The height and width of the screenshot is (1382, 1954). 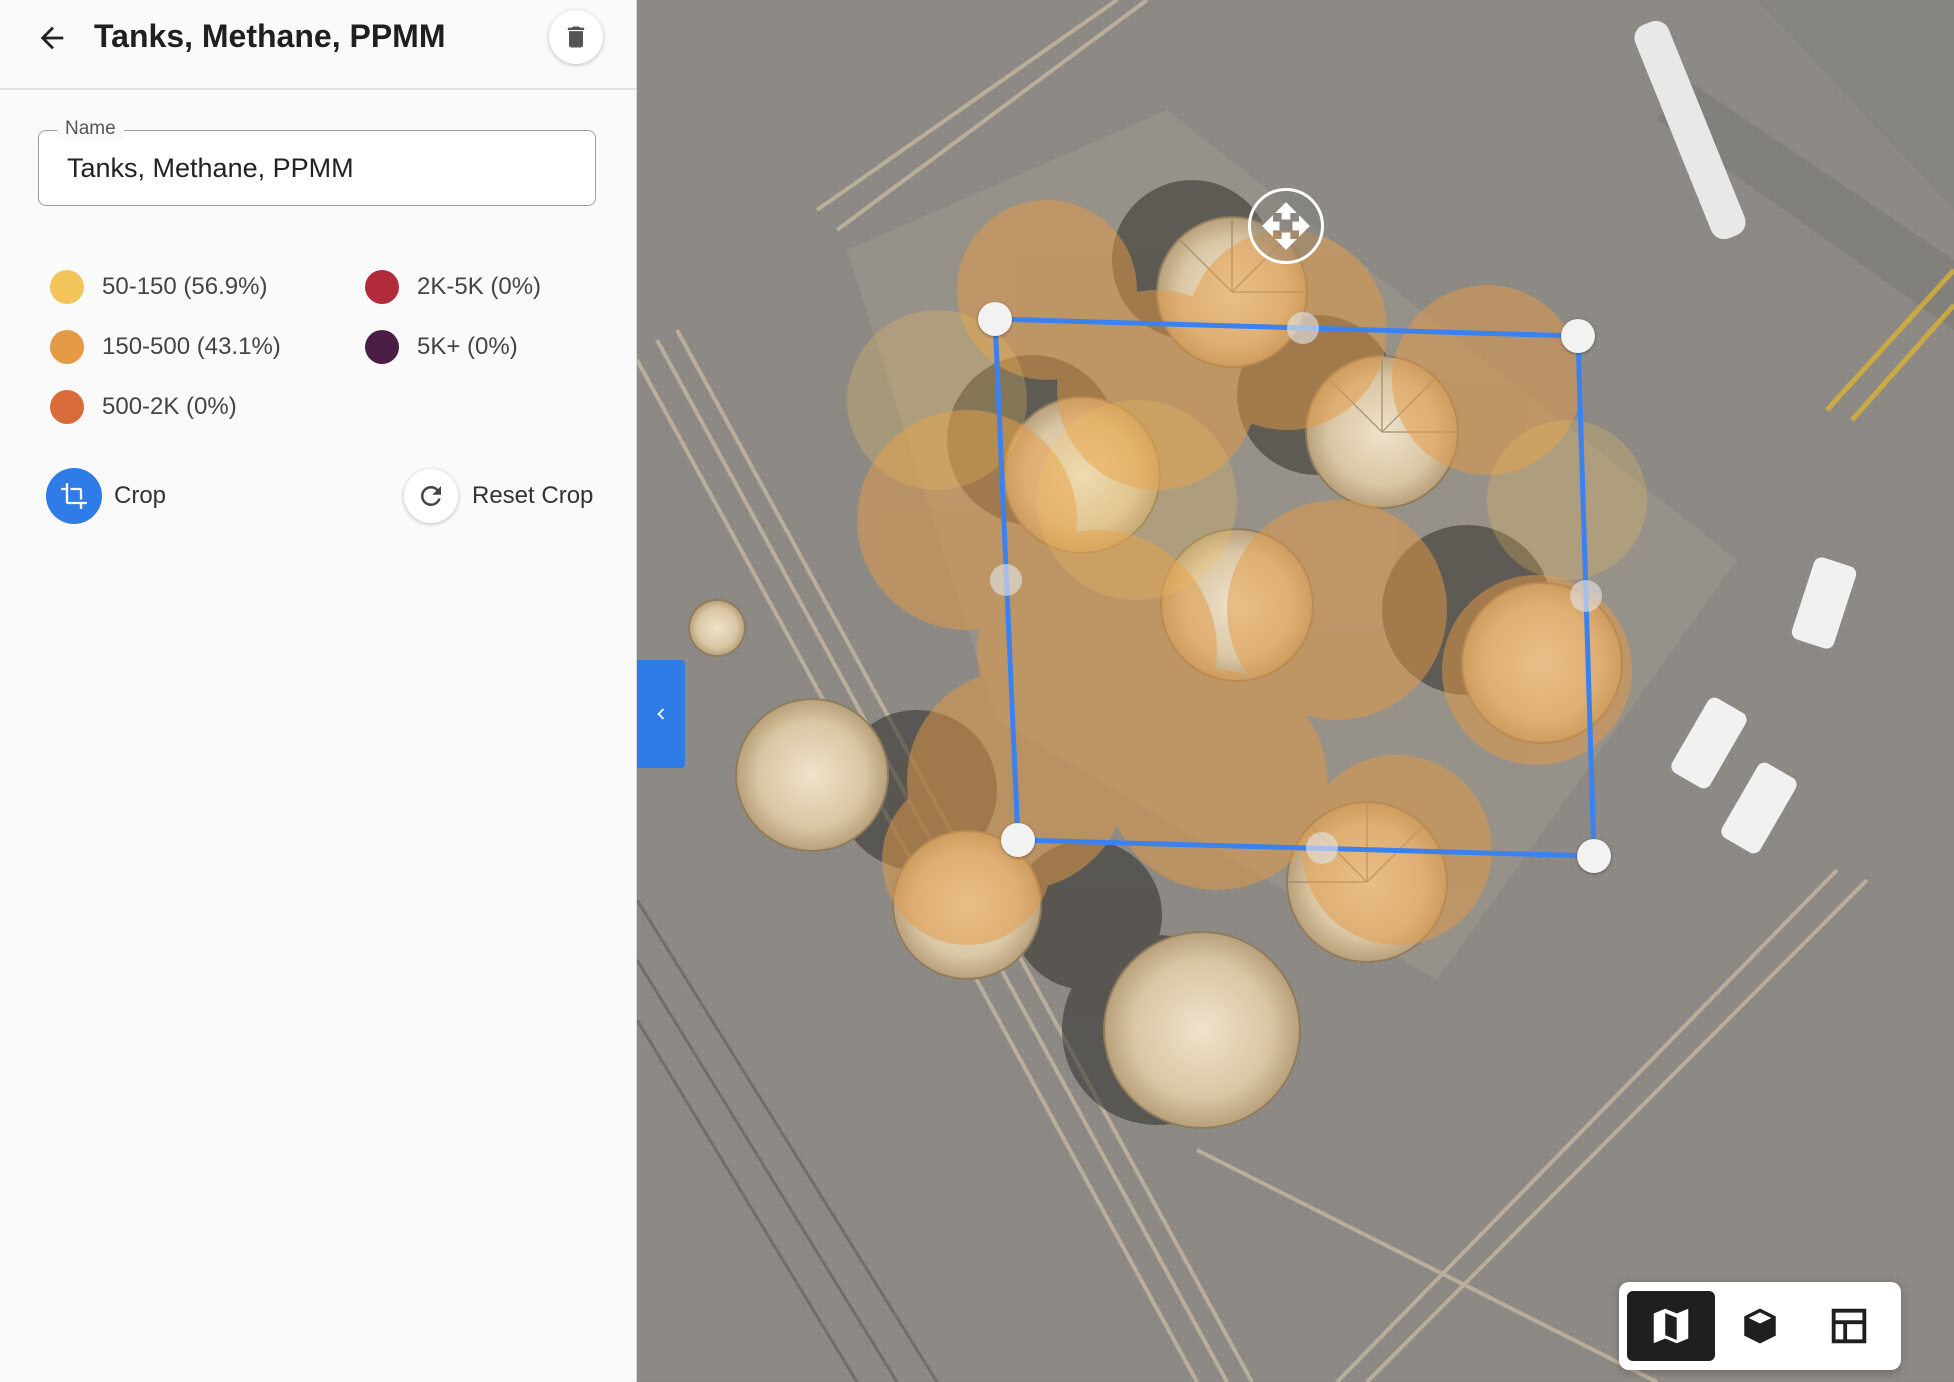 What do you see at coordinates (533, 495) in the screenshot?
I see `reset-crop-label: Reset Crop` at bounding box center [533, 495].